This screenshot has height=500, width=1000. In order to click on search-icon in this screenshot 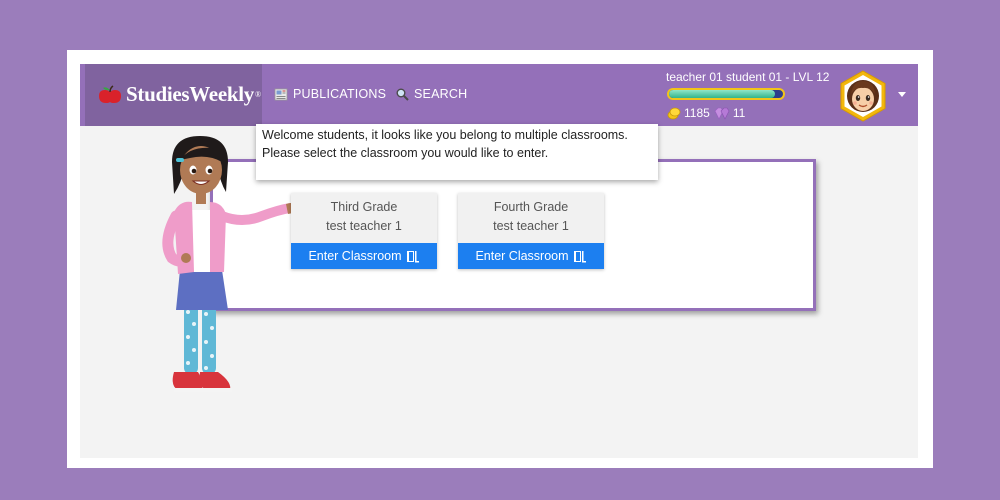, I will do `click(402, 94)`.